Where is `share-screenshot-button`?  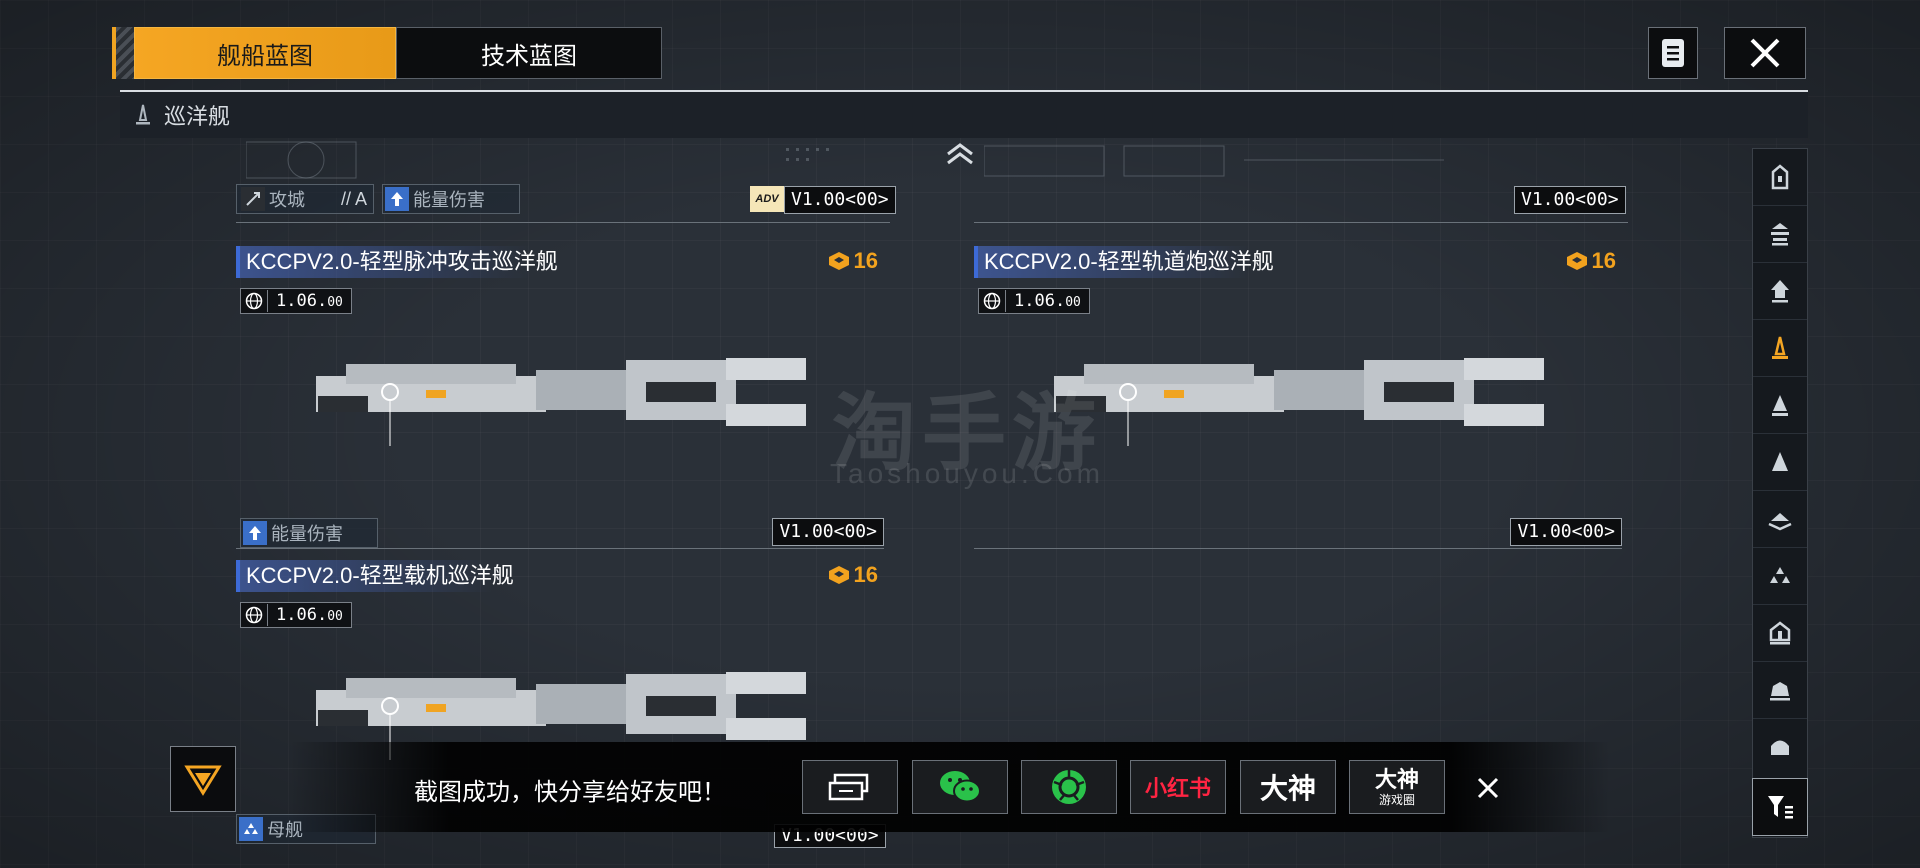 share-screenshot-button is located at coordinates (850, 787).